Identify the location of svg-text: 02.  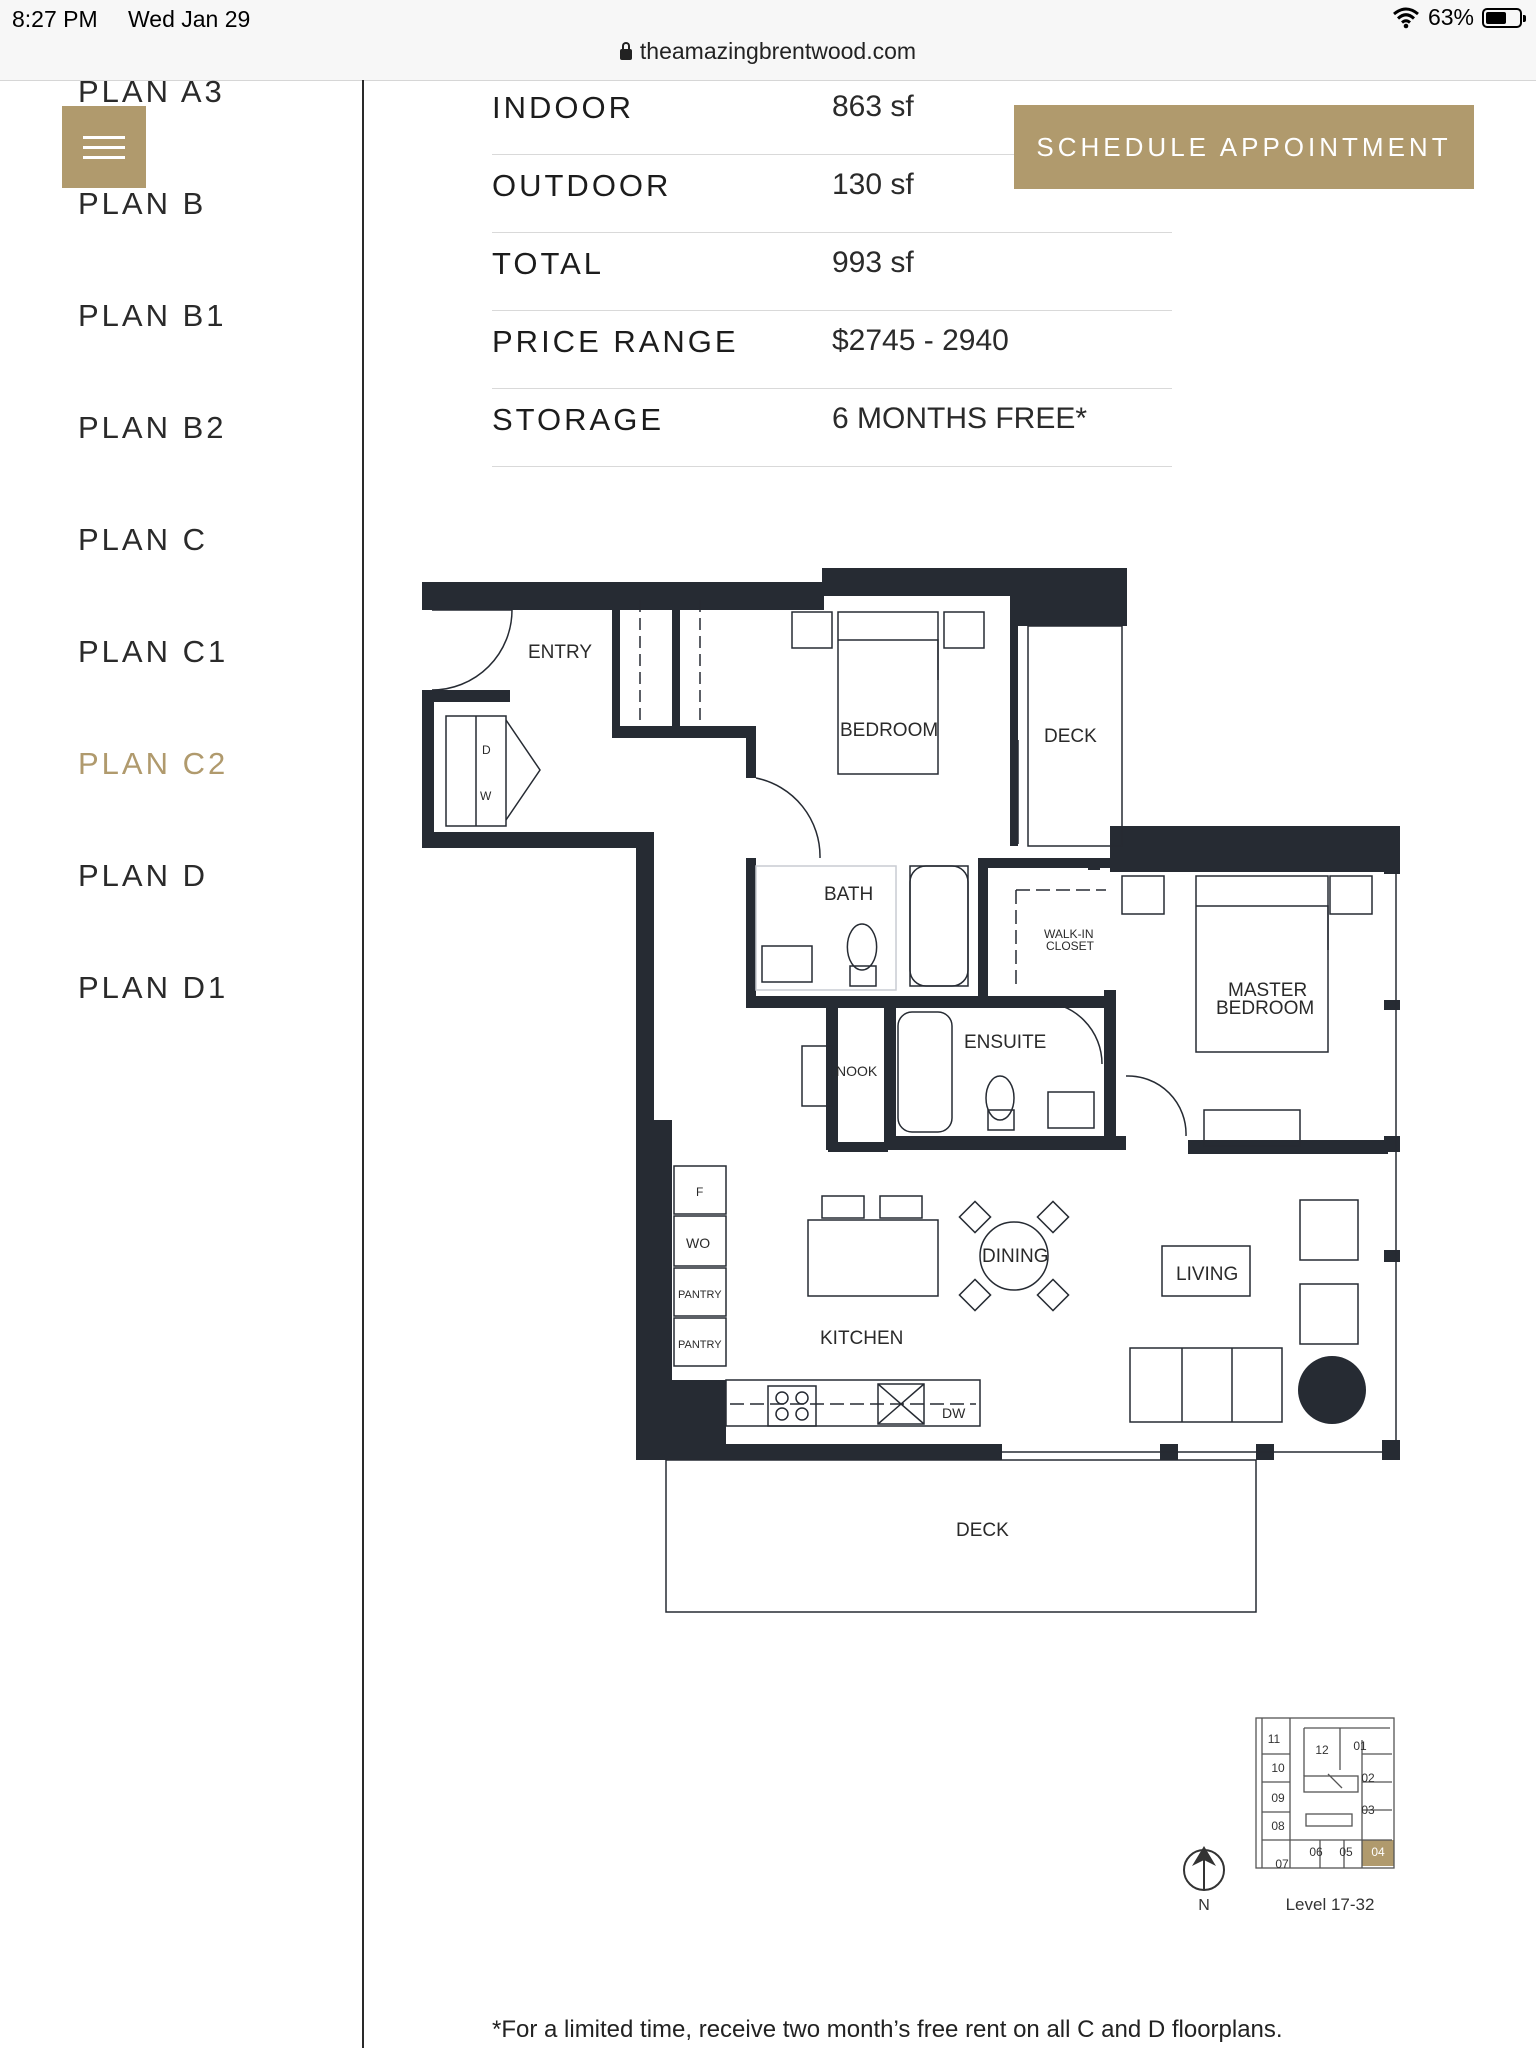
(1368, 1778).